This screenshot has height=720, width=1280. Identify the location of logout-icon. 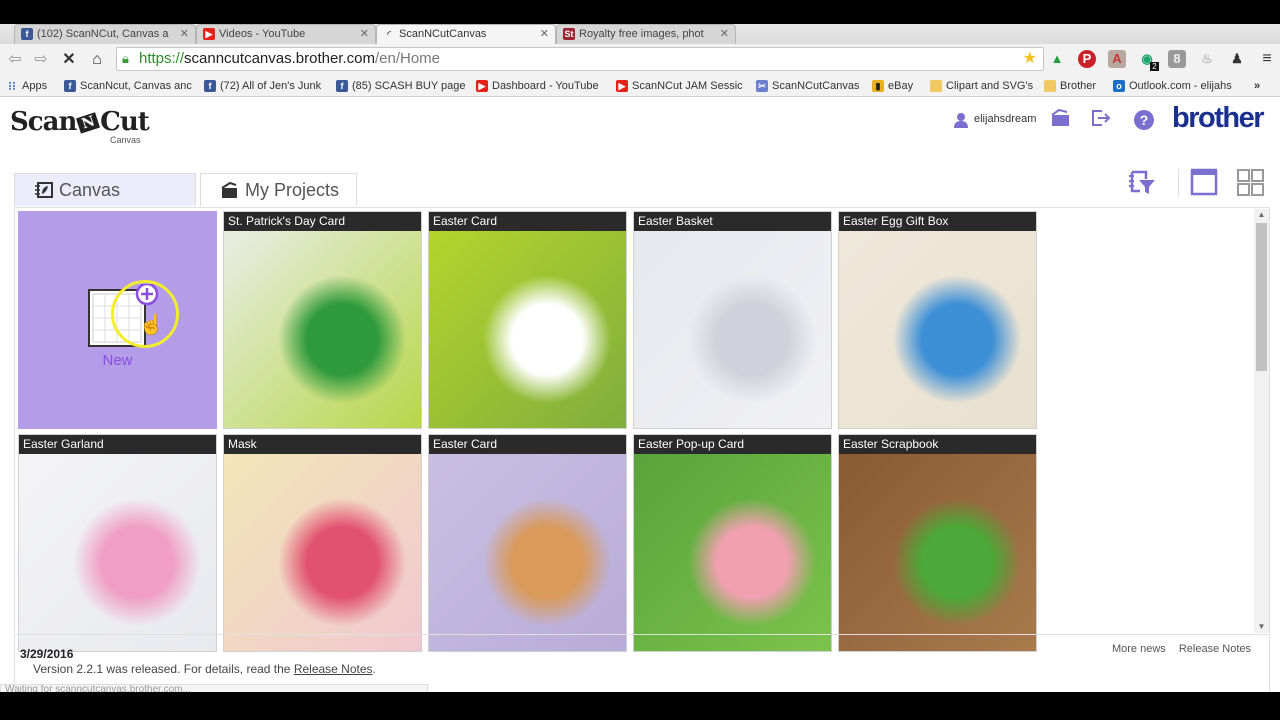
(1101, 120).